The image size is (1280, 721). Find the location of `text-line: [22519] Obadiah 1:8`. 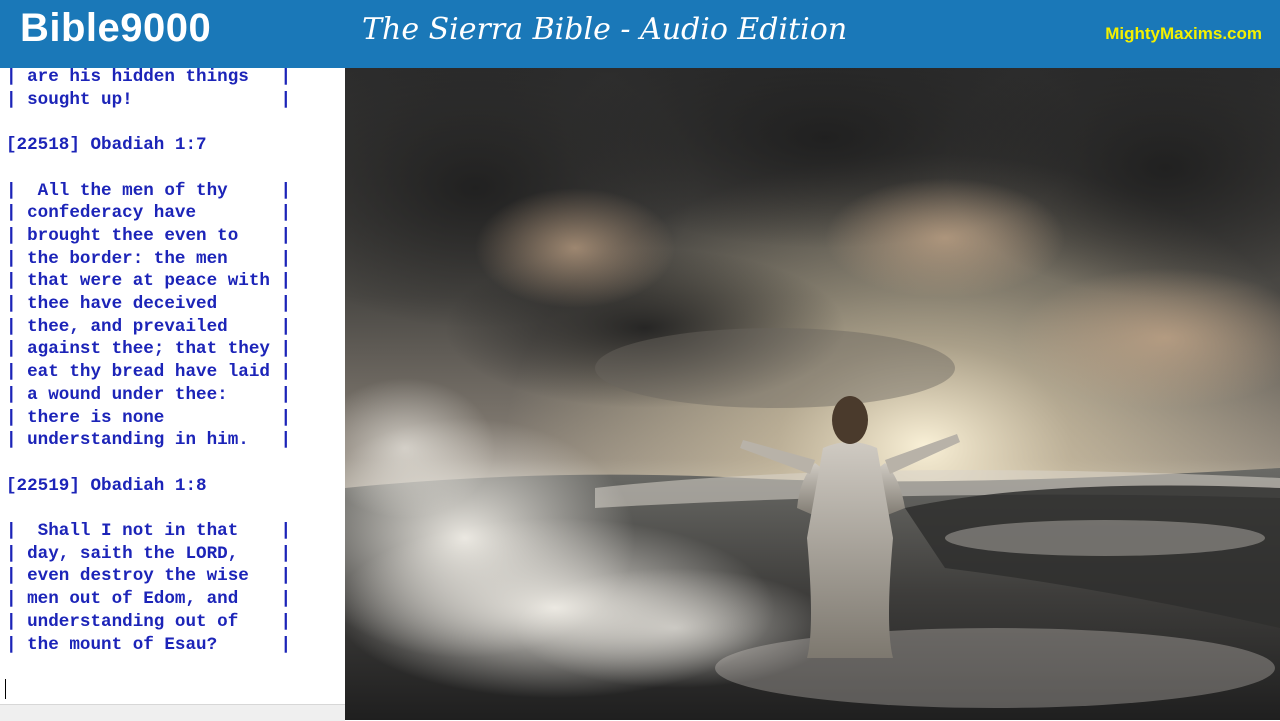

text-line: [22519] Obadiah 1:8 is located at coordinates (106, 485).